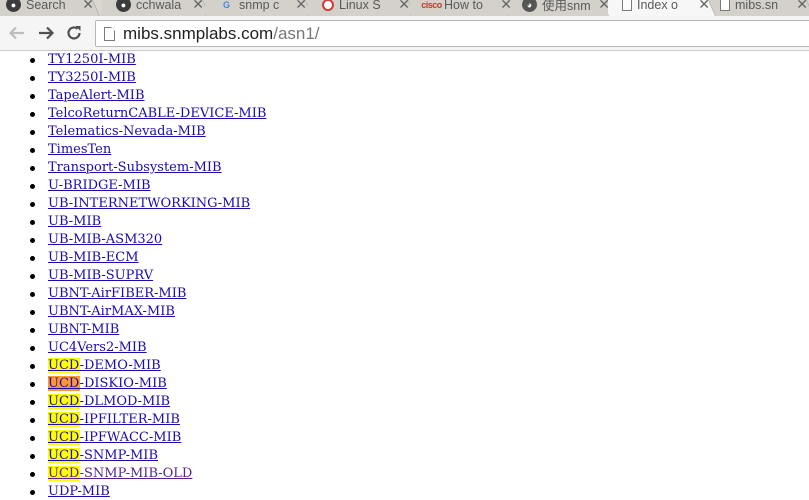 The image size is (809, 500). Describe the element at coordinates (419, 384) in the screenshot. I see `list-item: UCD-DISKIO-MIB` at that location.